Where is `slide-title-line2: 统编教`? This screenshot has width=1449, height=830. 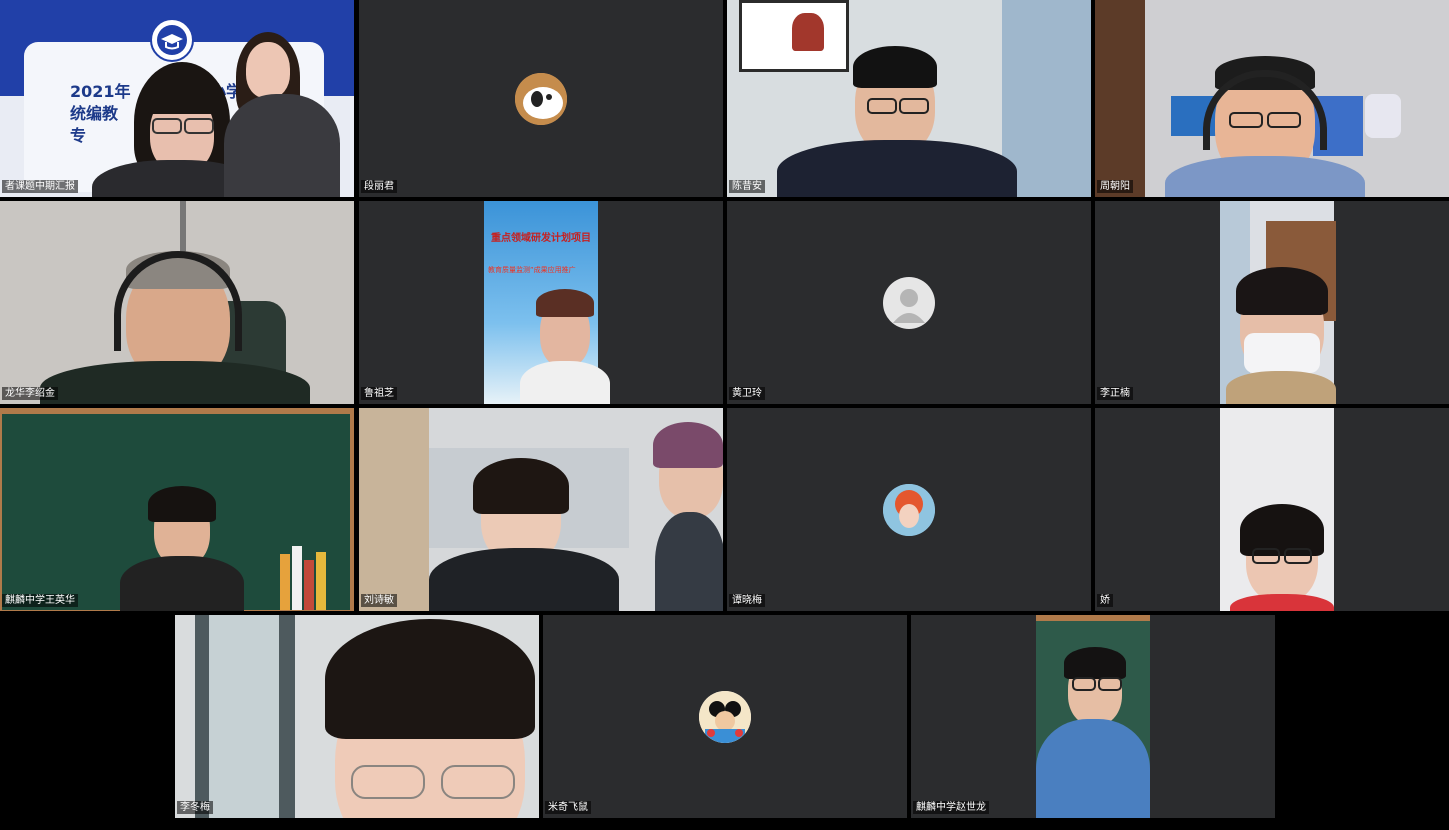 slide-title-line2: 统编教 is located at coordinates (94, 113).